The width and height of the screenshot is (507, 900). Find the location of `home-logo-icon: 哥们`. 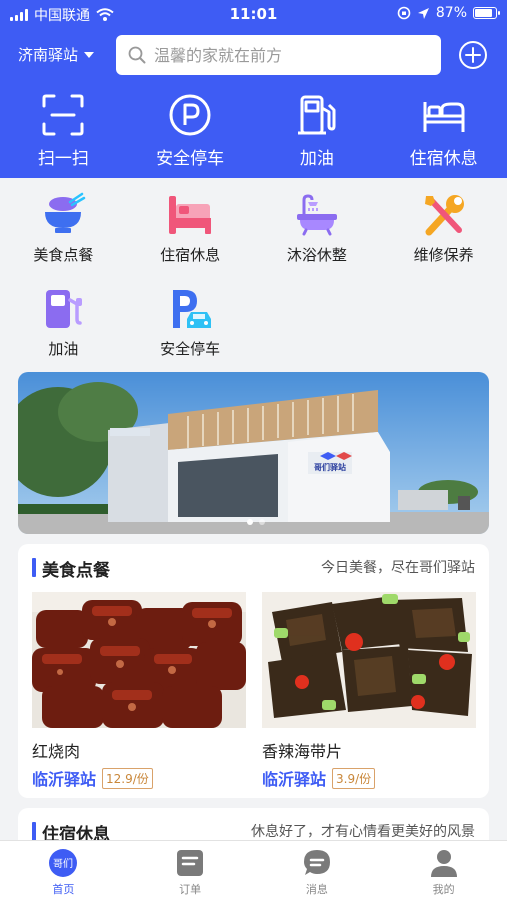

home-logo-icon: 哥们 is located at coordinates (63, 863).